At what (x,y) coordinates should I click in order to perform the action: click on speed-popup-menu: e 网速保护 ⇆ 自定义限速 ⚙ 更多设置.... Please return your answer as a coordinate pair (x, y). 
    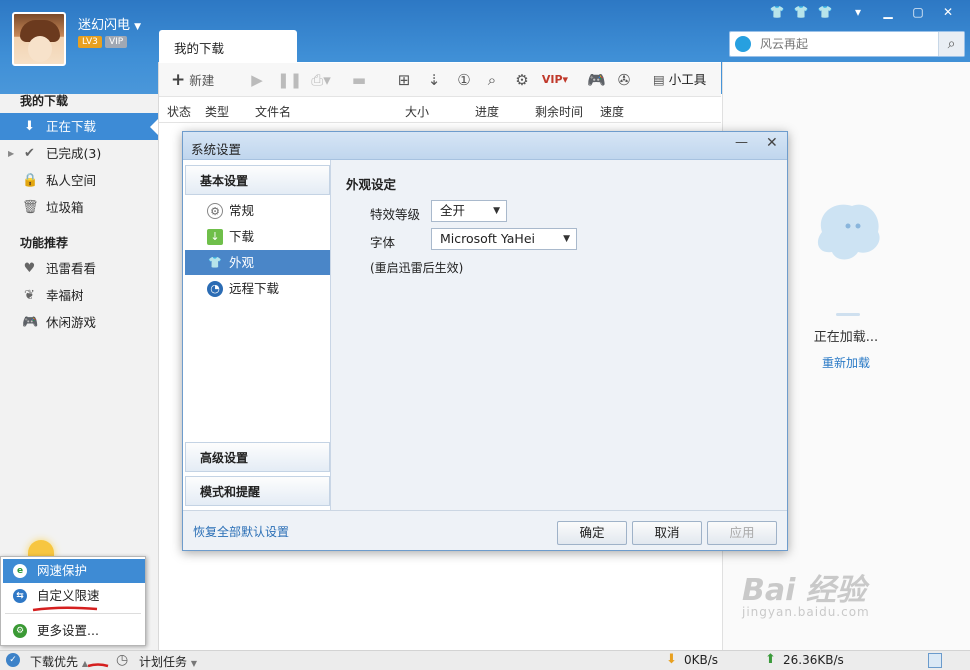
    Looking at the image, I should click on (73, 601).